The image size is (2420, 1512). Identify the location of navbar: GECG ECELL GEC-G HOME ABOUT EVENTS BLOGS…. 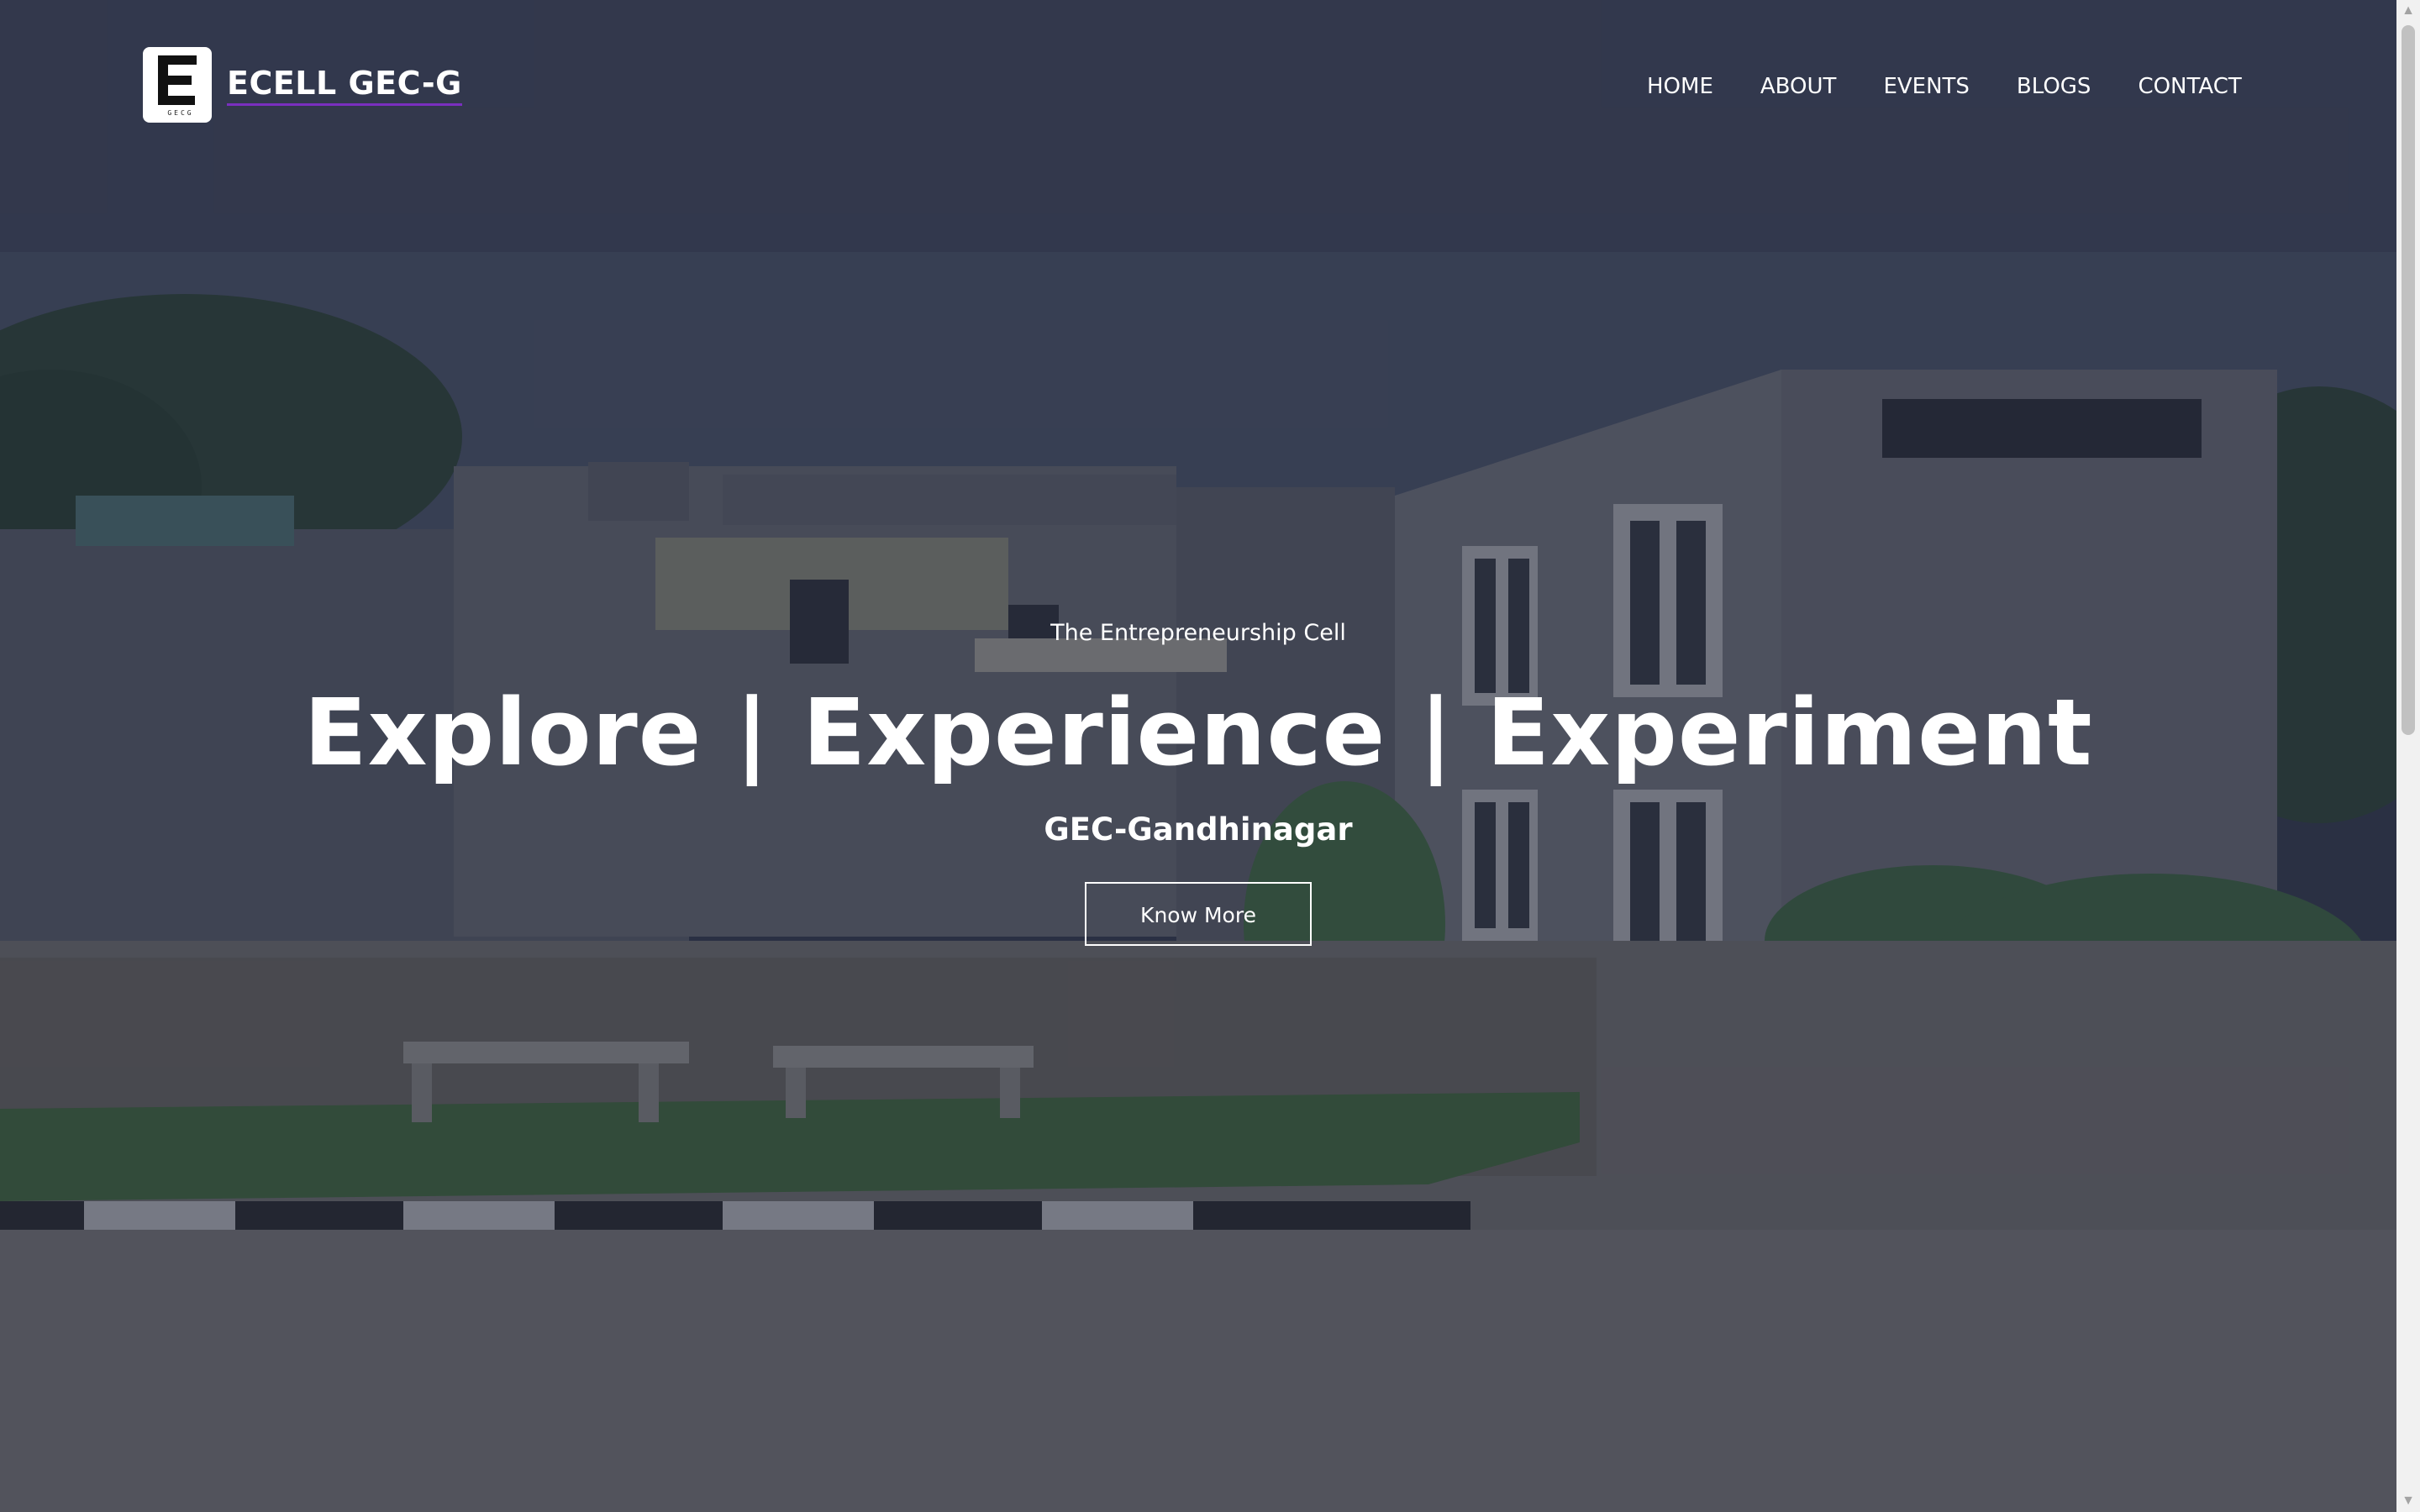
(1198, 88).